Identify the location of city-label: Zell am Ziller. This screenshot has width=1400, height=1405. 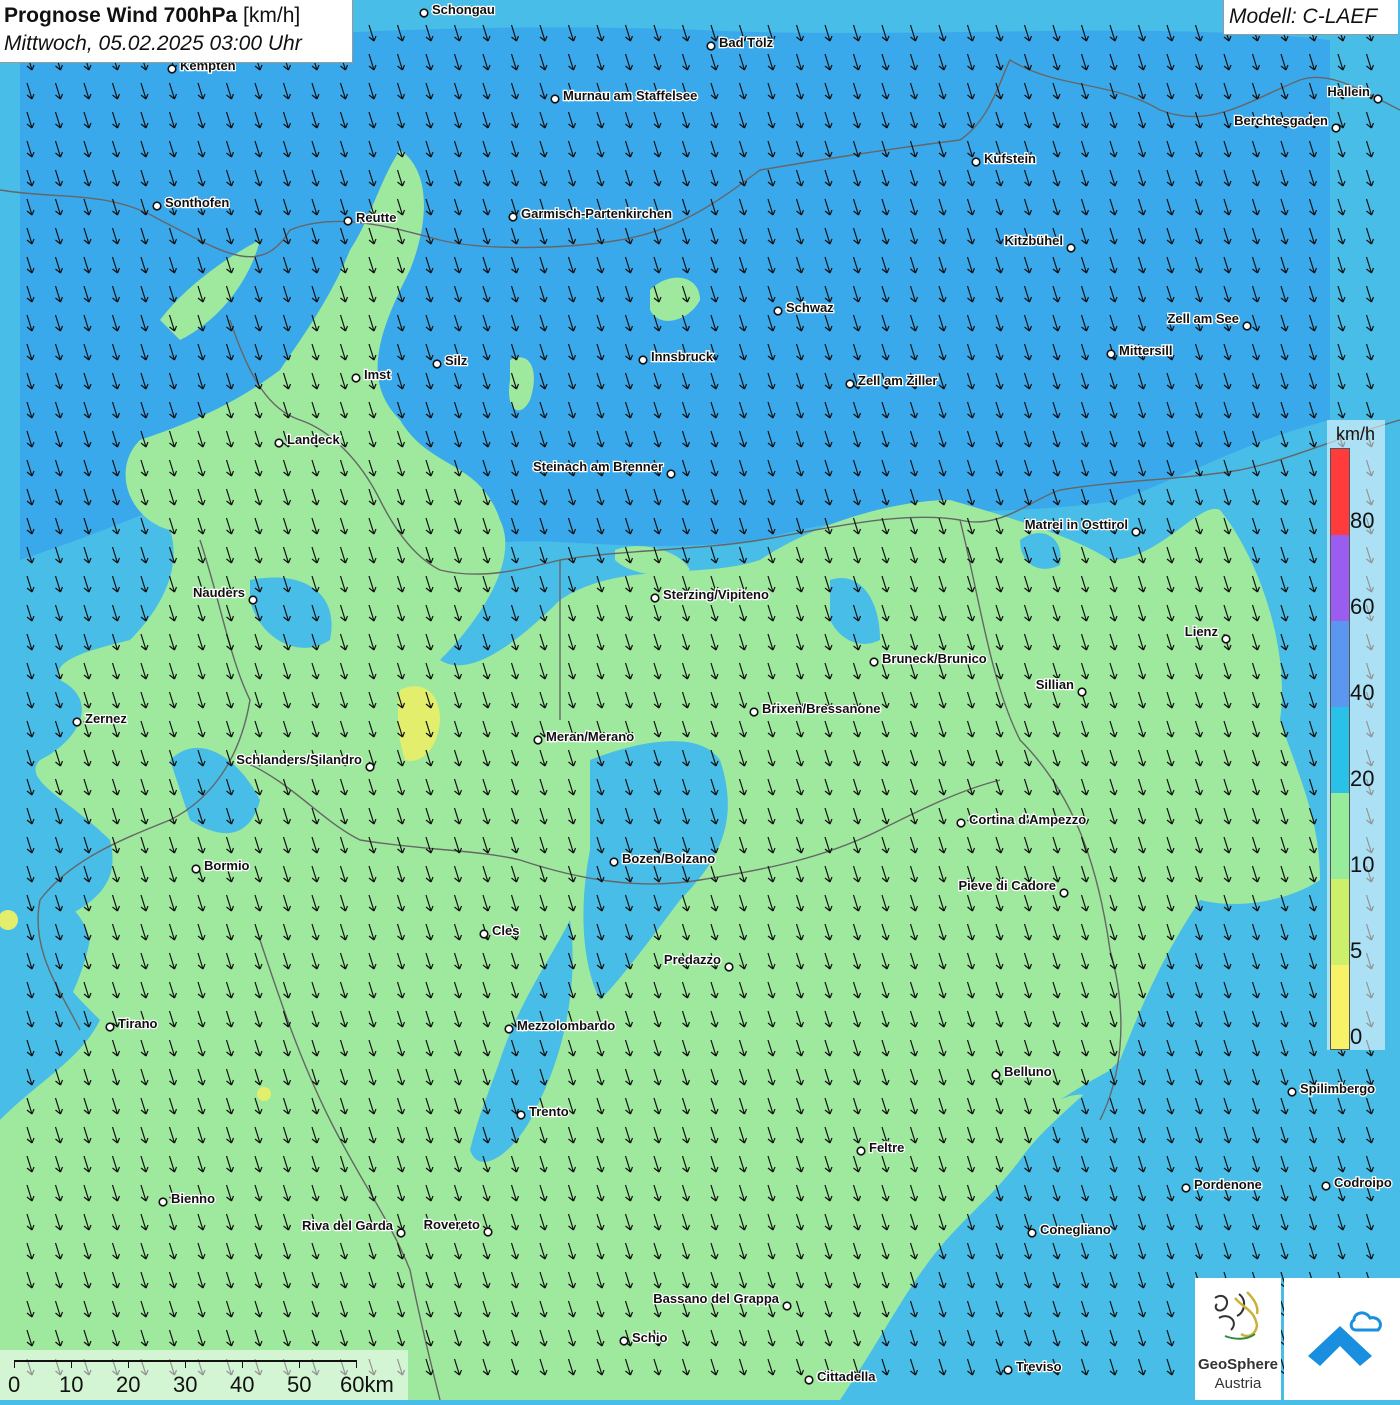
(897, 380).